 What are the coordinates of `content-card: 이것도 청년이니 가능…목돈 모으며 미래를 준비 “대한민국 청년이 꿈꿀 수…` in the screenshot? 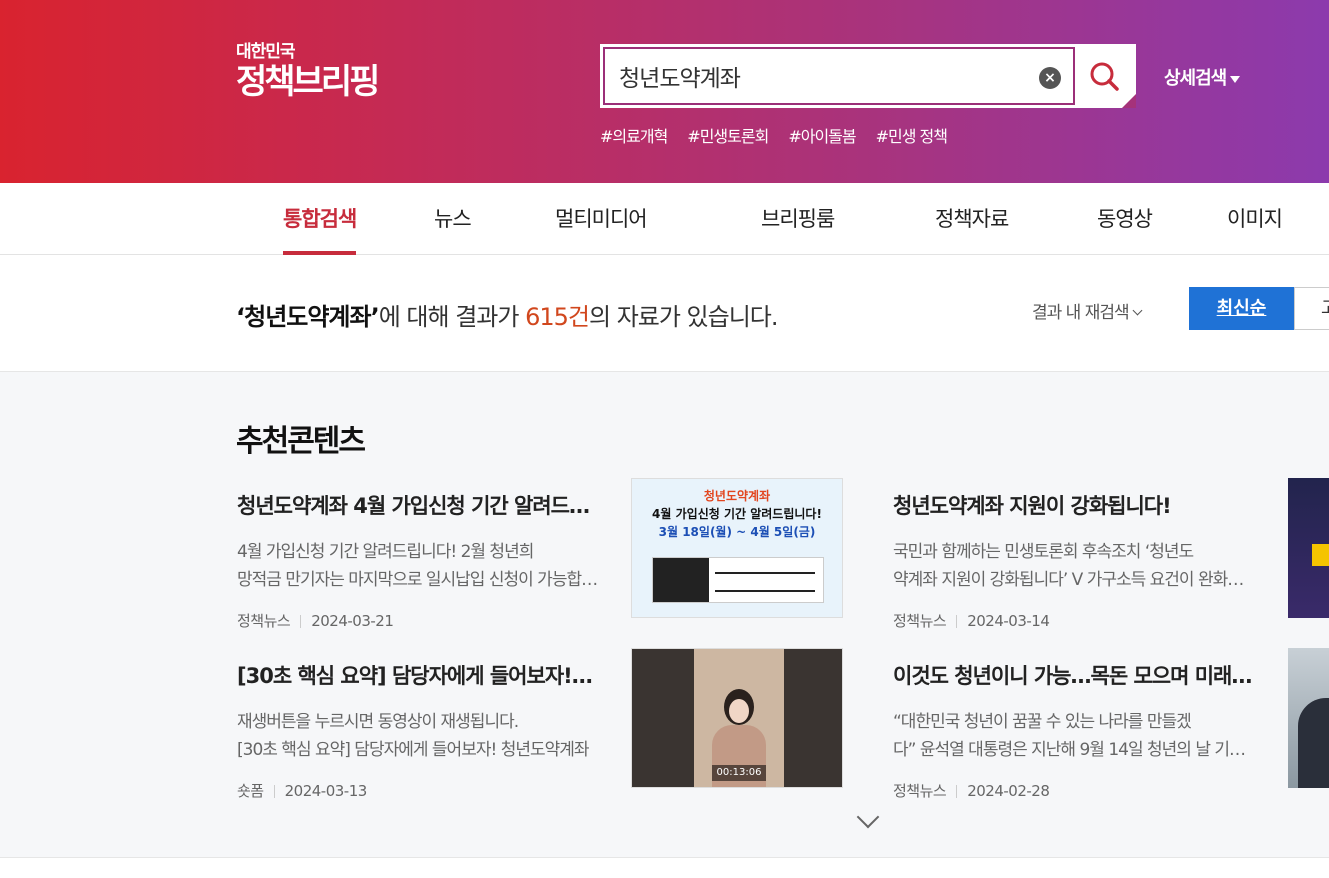 It's located at (1111, 730).